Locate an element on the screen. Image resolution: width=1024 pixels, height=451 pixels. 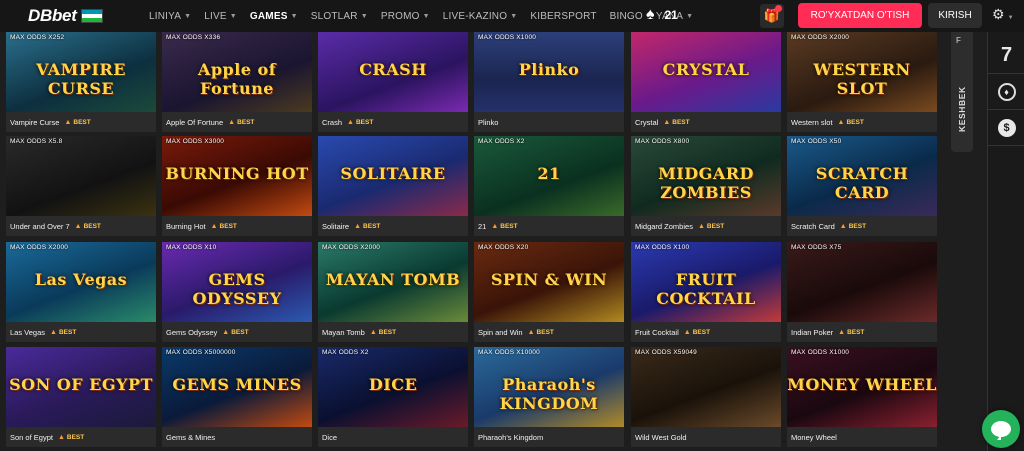
game-artwork-title: Apple of Fortune is located at coordinates (237, 79).